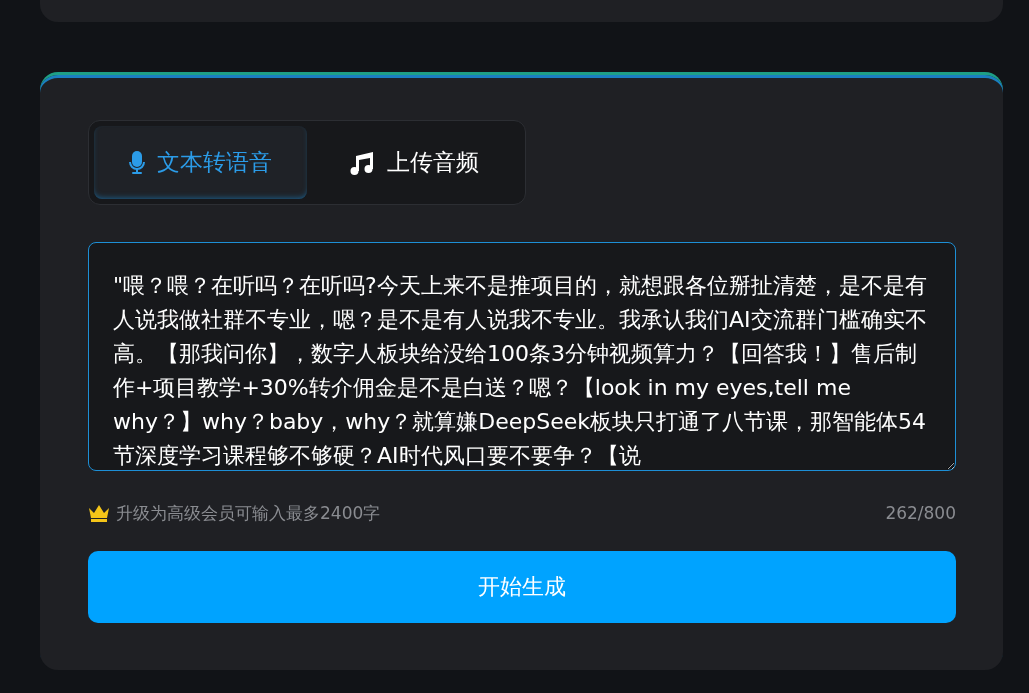 The height and width of the screenshot is (693, 1029). I want to click on music-note-icon, so click(361, 162).